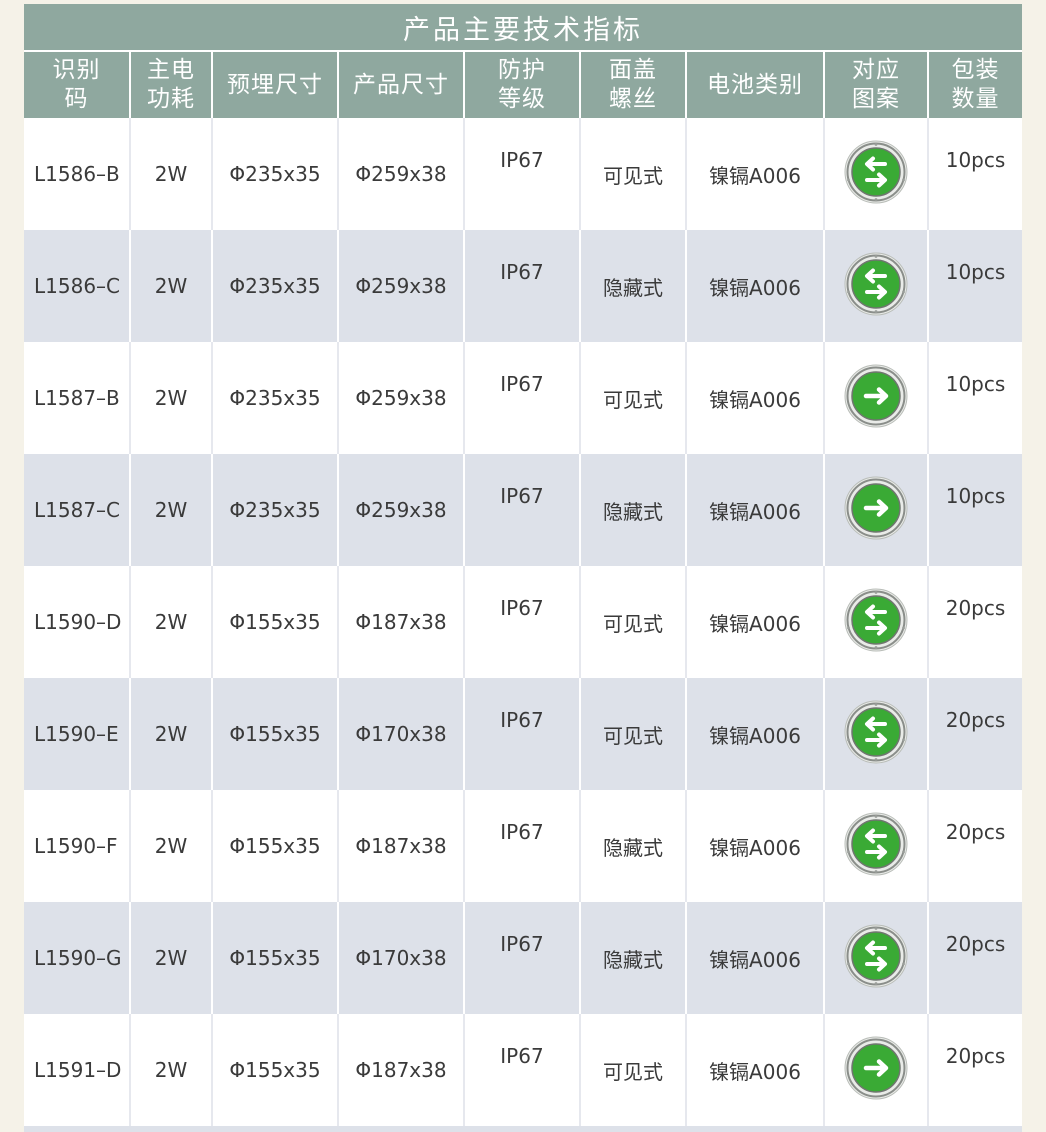 This screenshot has height=1132, width=1046. I want to click on col-header-pattern: 对应图案, so click(876, 85).